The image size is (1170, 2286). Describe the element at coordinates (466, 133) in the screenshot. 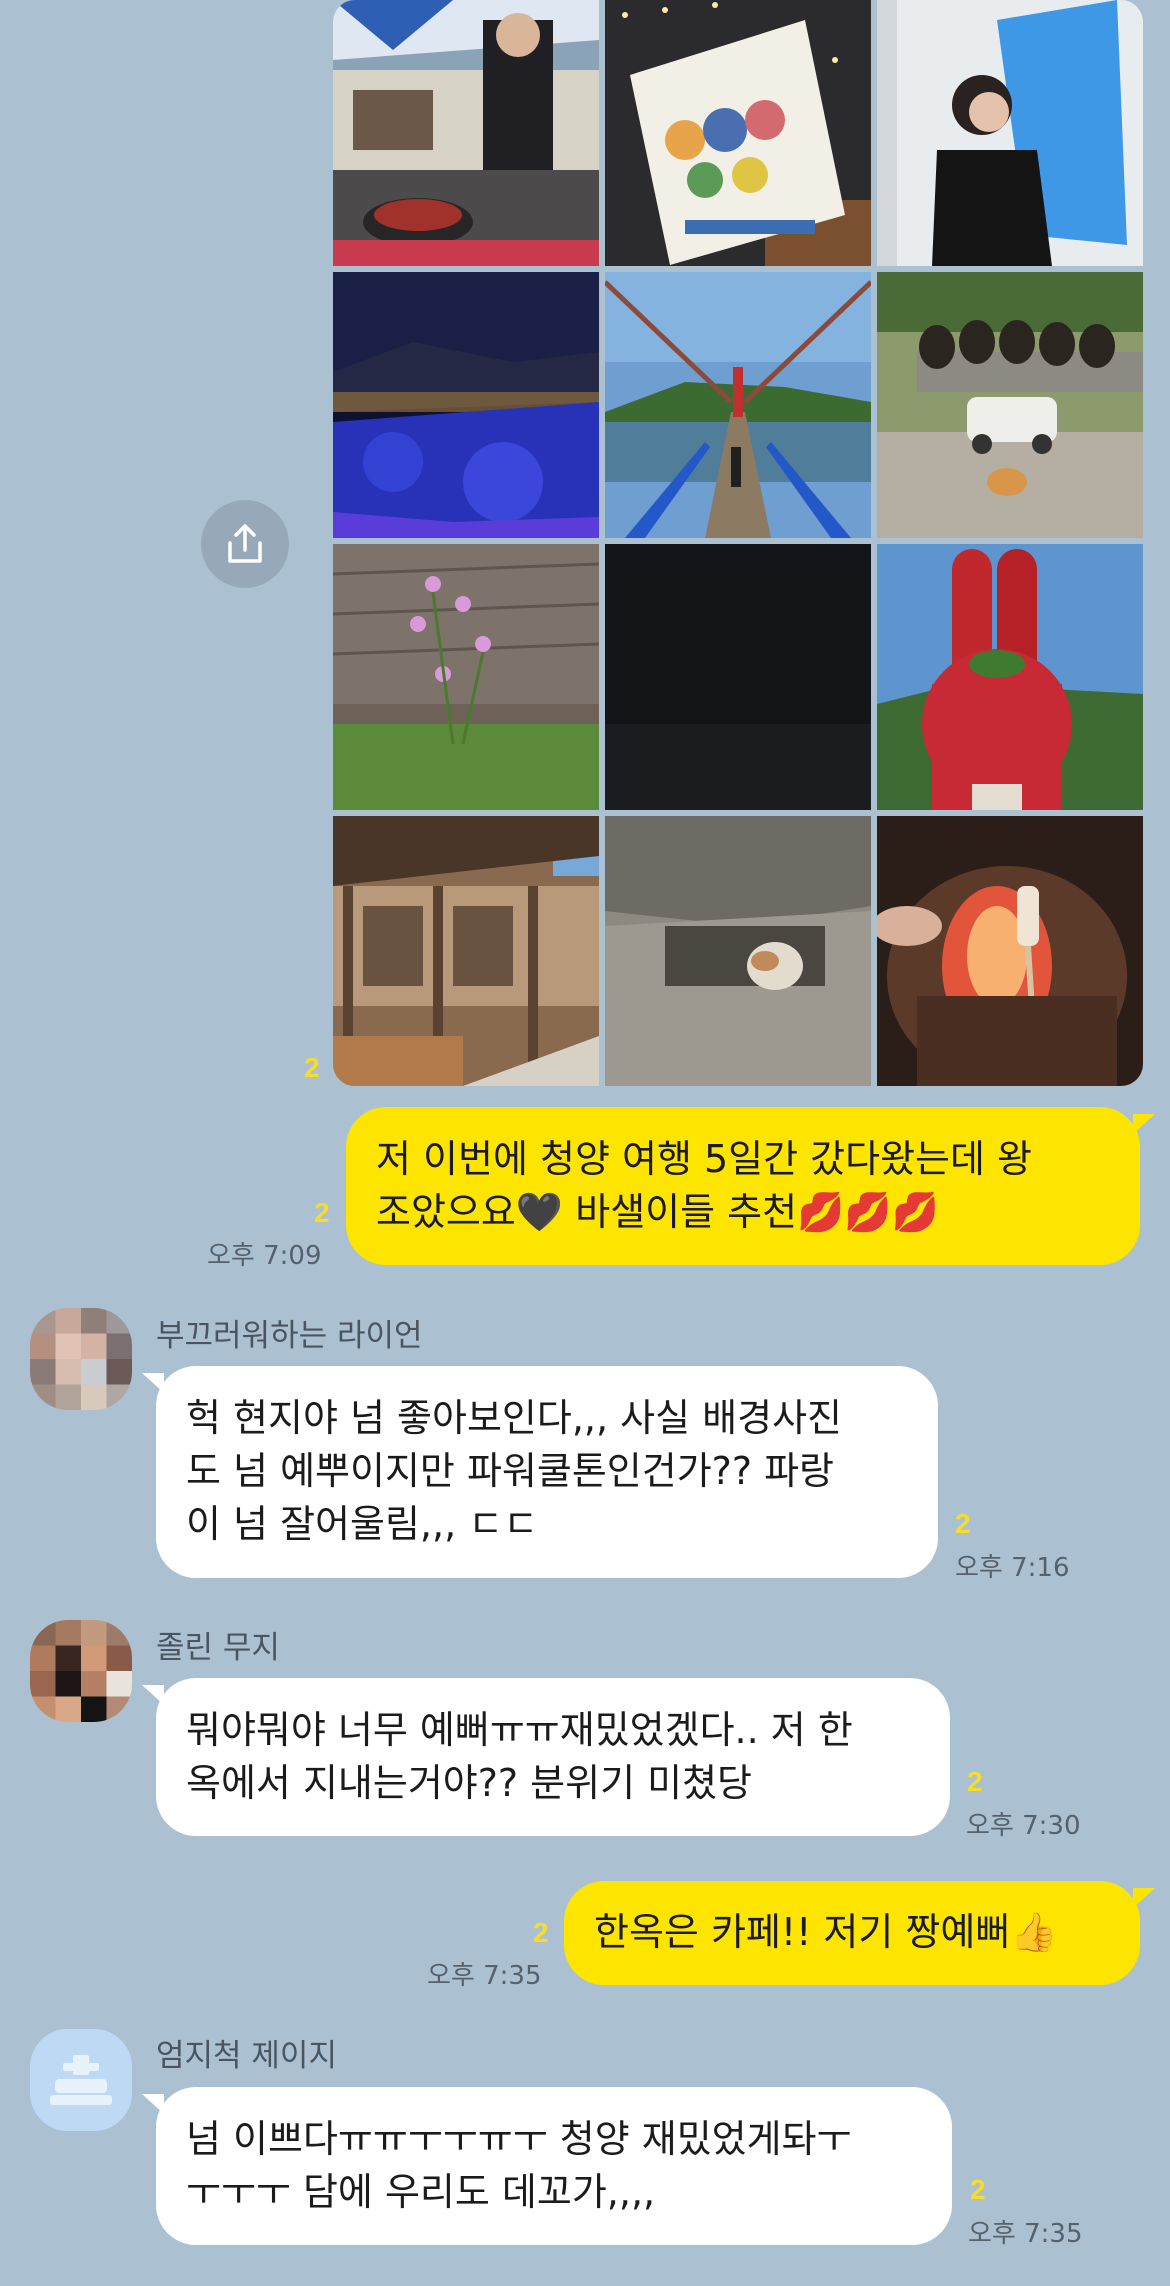

I see `photo-camping-grill` at that location.